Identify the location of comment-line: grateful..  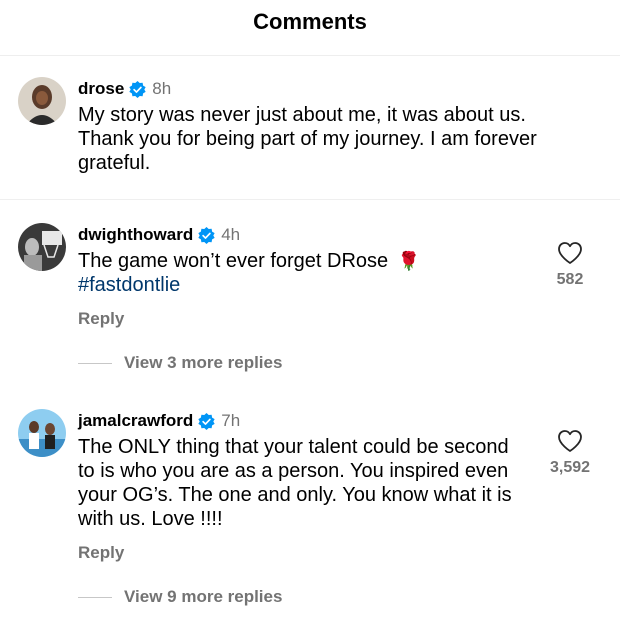
(114, 163).